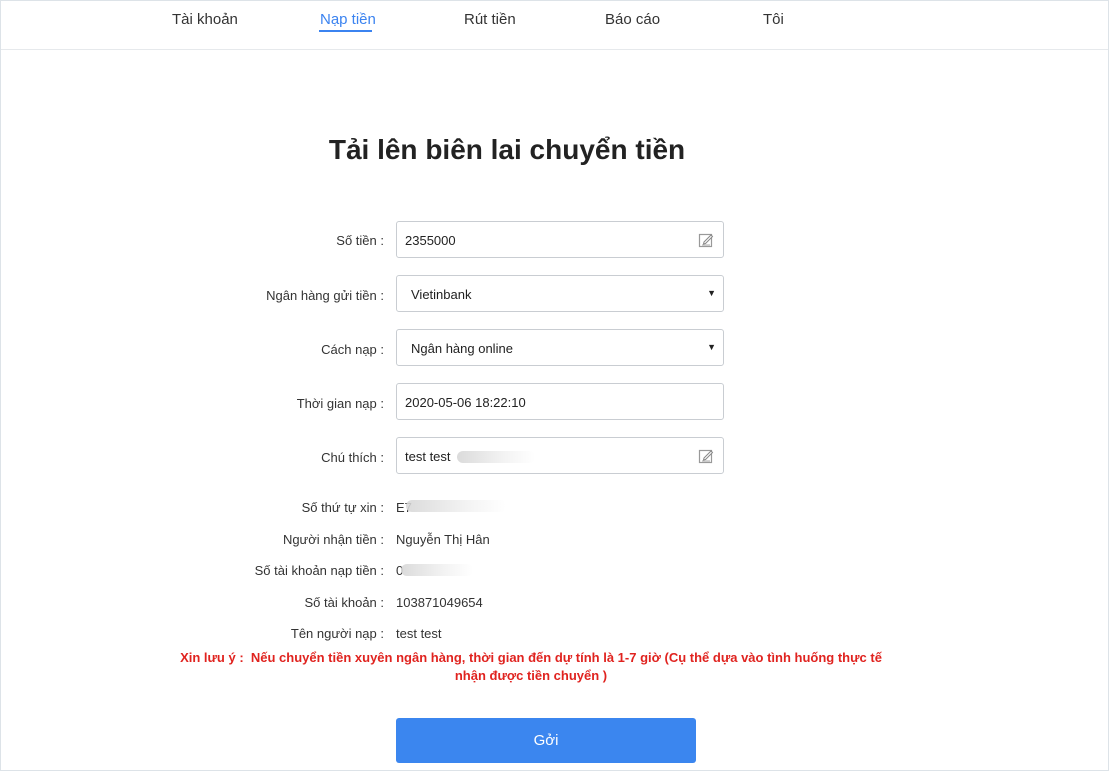  I want to click on nav-tab-report: Báo cáo, so click(632, 22).